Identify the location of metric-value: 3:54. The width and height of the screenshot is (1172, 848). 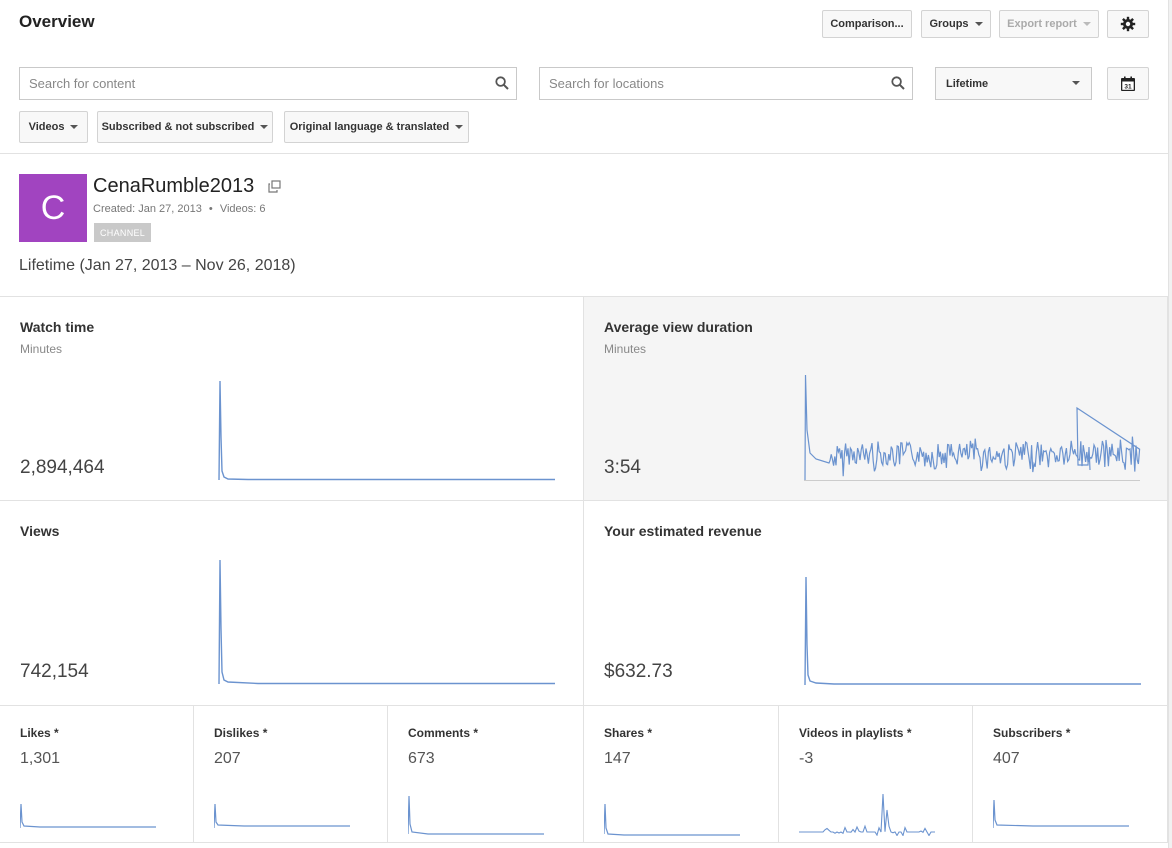
(622, 467).